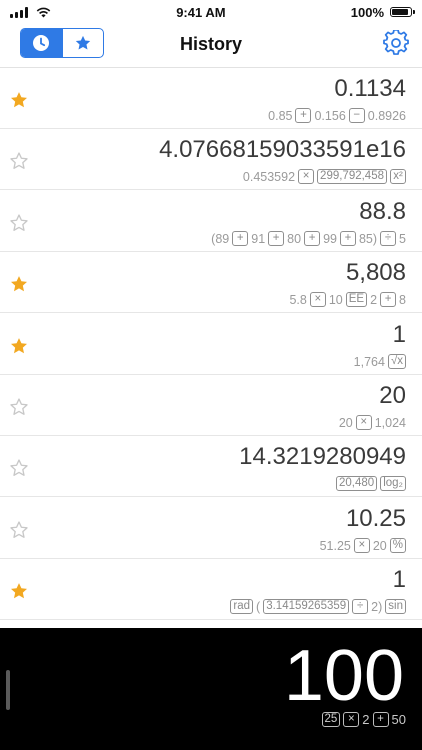 The width and height of the screenshot is (422, 750). Describe the element at coordinates (211, 221) in the screenshot. I see `history-row: 88.8 (89 +91 +80 +99 +85) ÷ 5` at that location.